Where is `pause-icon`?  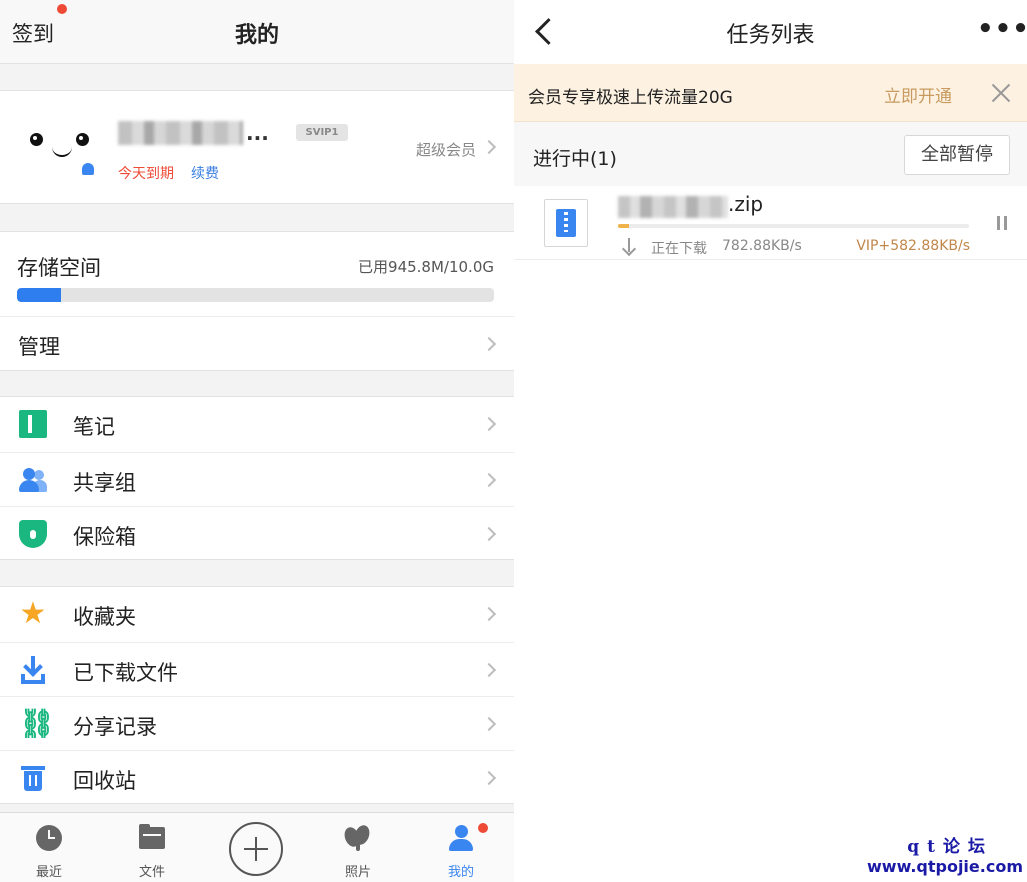
pause-icon is located at coordinates (1002, 224).